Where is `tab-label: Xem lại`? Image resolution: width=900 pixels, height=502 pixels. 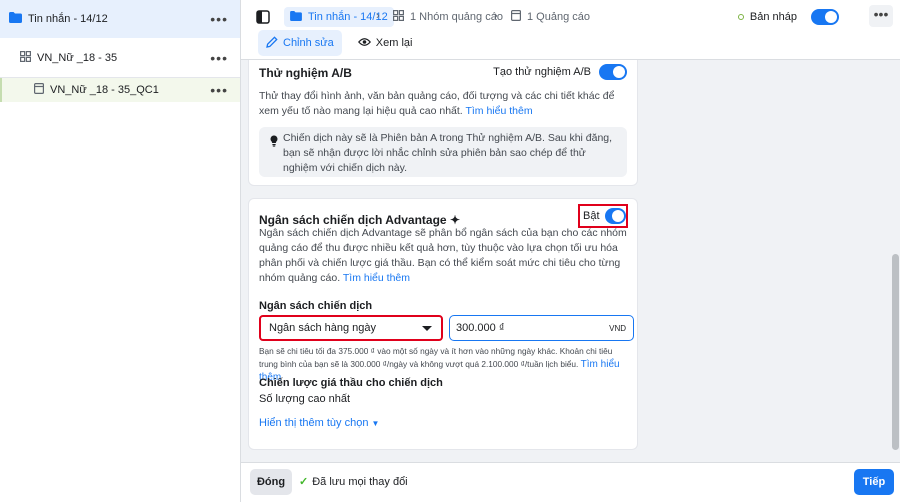 tab-label: Xem lại is located at coordinates (394, 43).